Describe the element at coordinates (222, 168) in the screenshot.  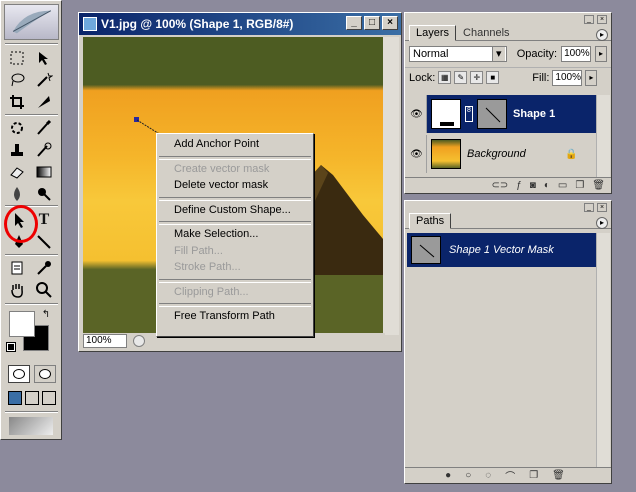
I see `menu-item-create-vector-mask: Create vector mask` at that location.